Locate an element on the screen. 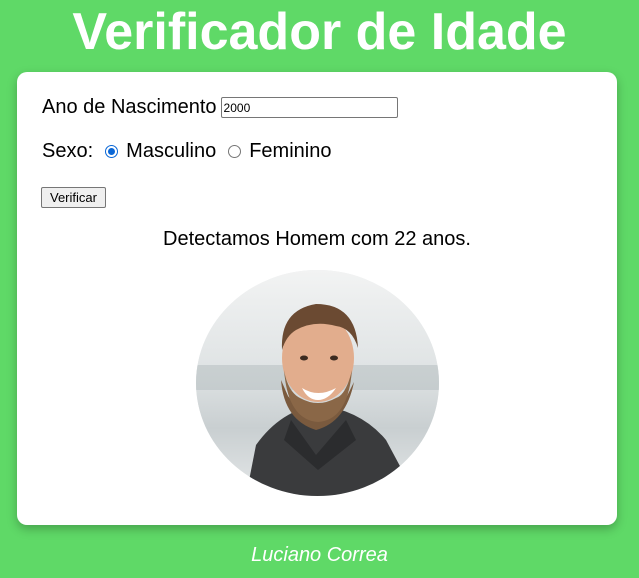  result-text: Detectamos Homem com 22 anos. is located at coordinates (317, 239).